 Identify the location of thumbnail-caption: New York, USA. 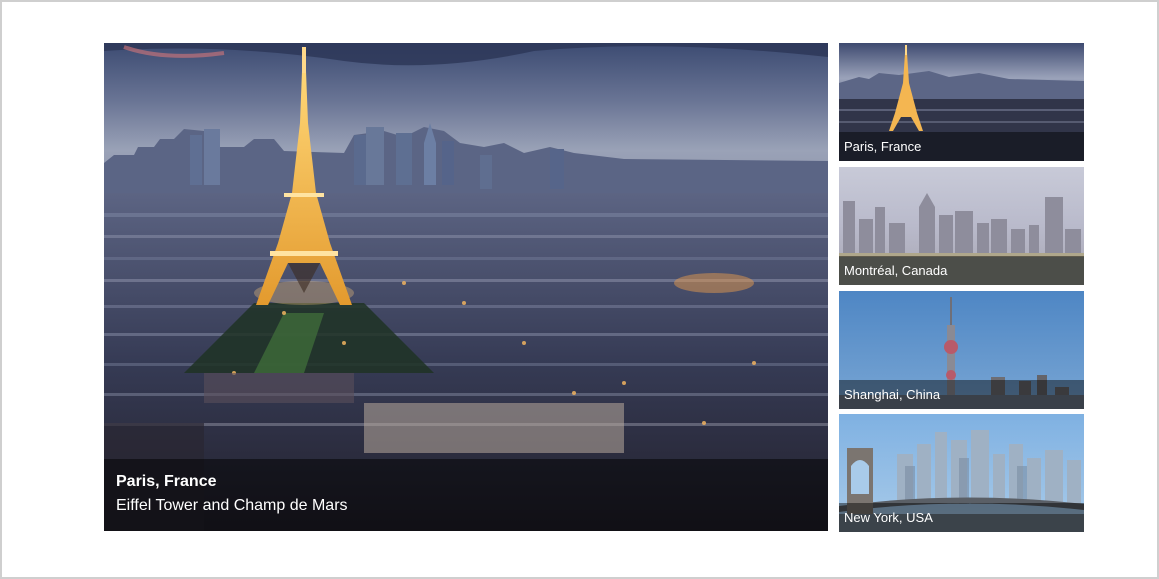
(961, 517).